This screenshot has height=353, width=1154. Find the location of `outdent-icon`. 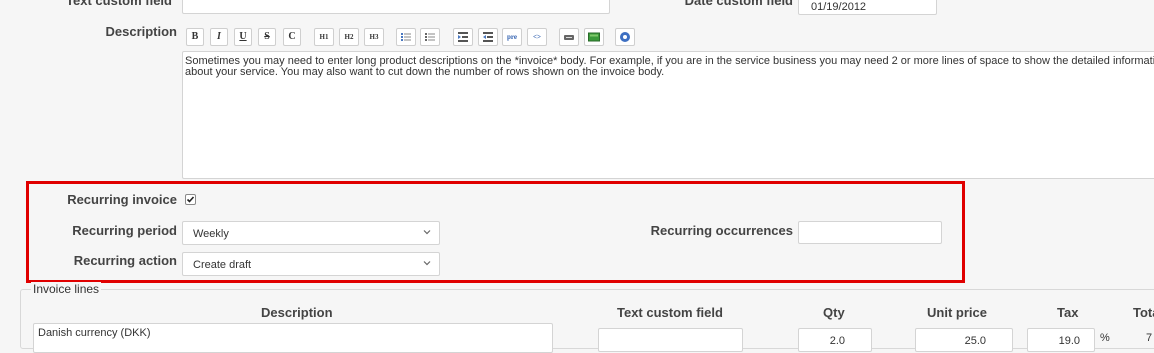

outdent-icon is located at coordinates (463, 37).